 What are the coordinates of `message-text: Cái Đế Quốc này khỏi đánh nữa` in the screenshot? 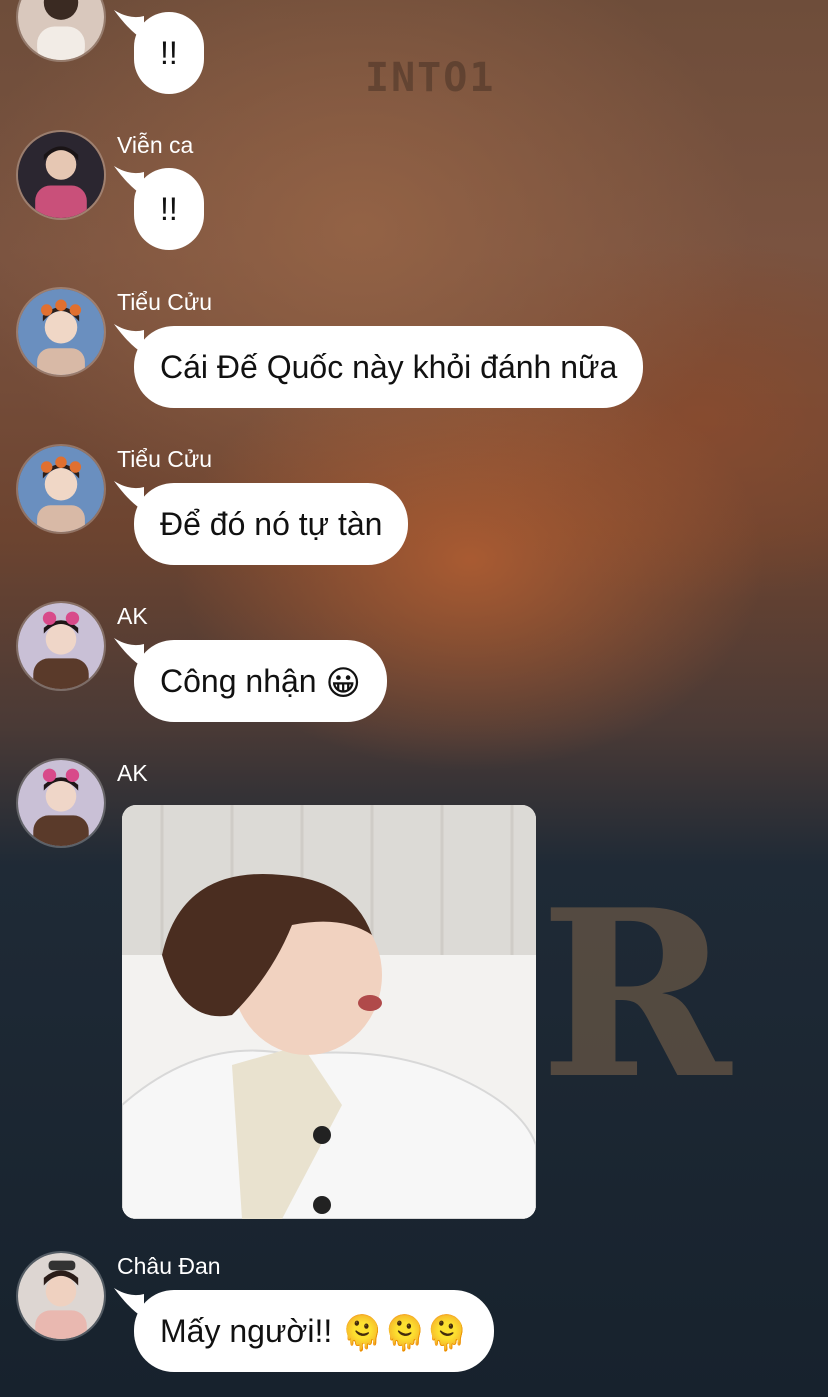 It's located at (389, 367).